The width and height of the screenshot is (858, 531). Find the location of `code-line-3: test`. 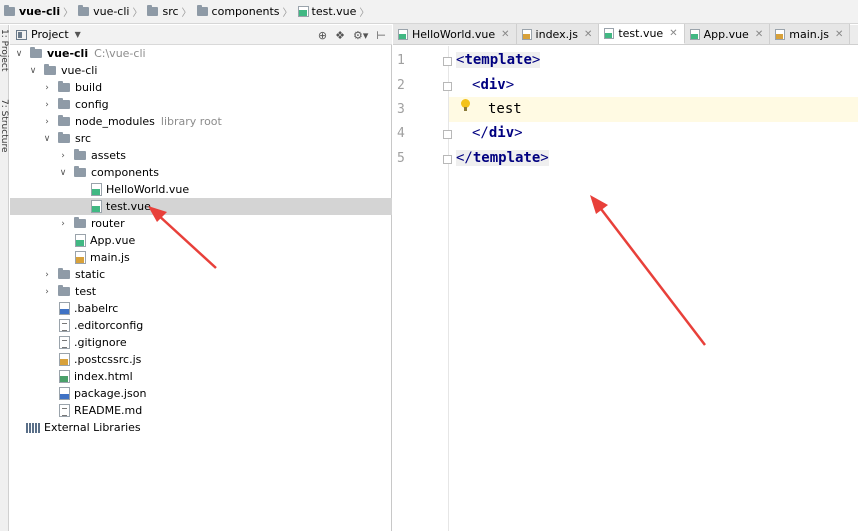

code-line-3: test is located at coordinates (505, 109).